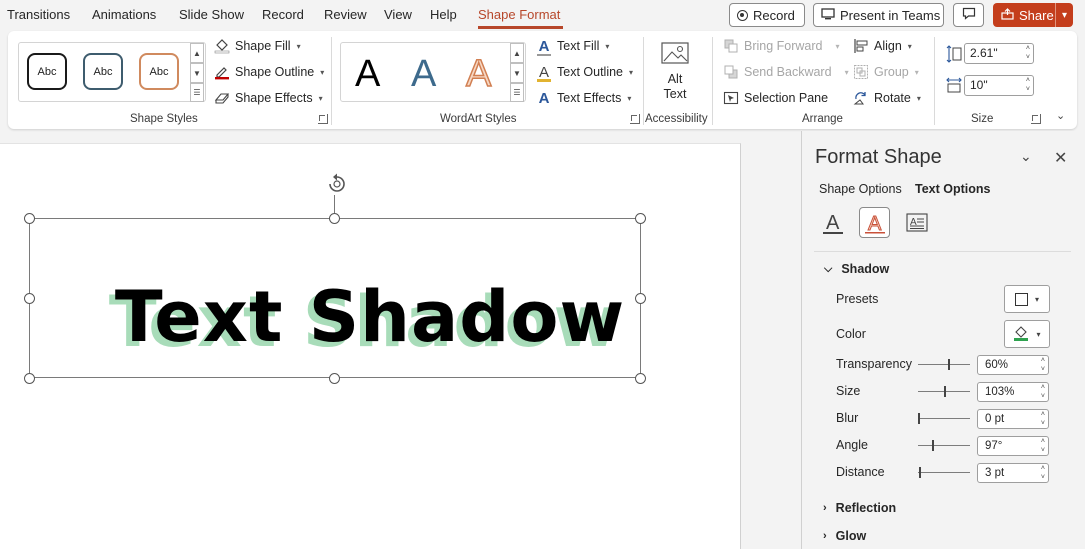 This screenshot has height=549, width=1085. Describe the element at coordinates (423, 74) in the screenshot. I see `wordart-preset-blue: A` at that location.